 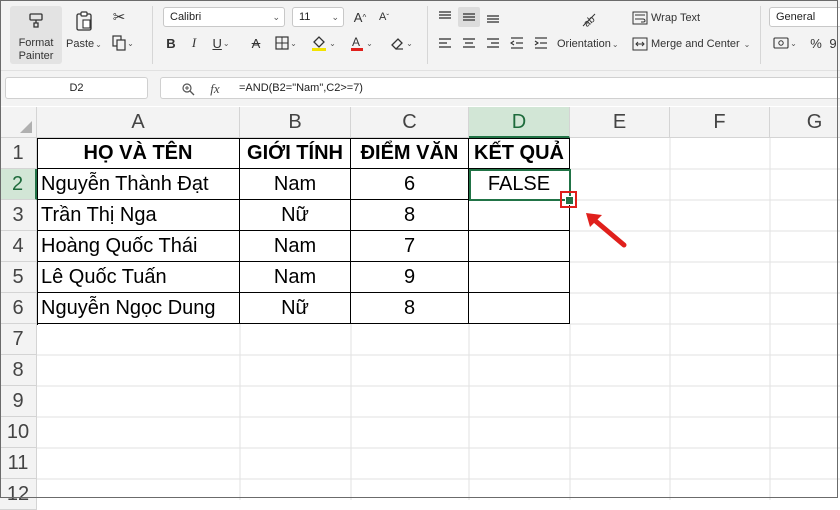 I want to click on copy-icon: ⌄, so click(x=123, y=43).